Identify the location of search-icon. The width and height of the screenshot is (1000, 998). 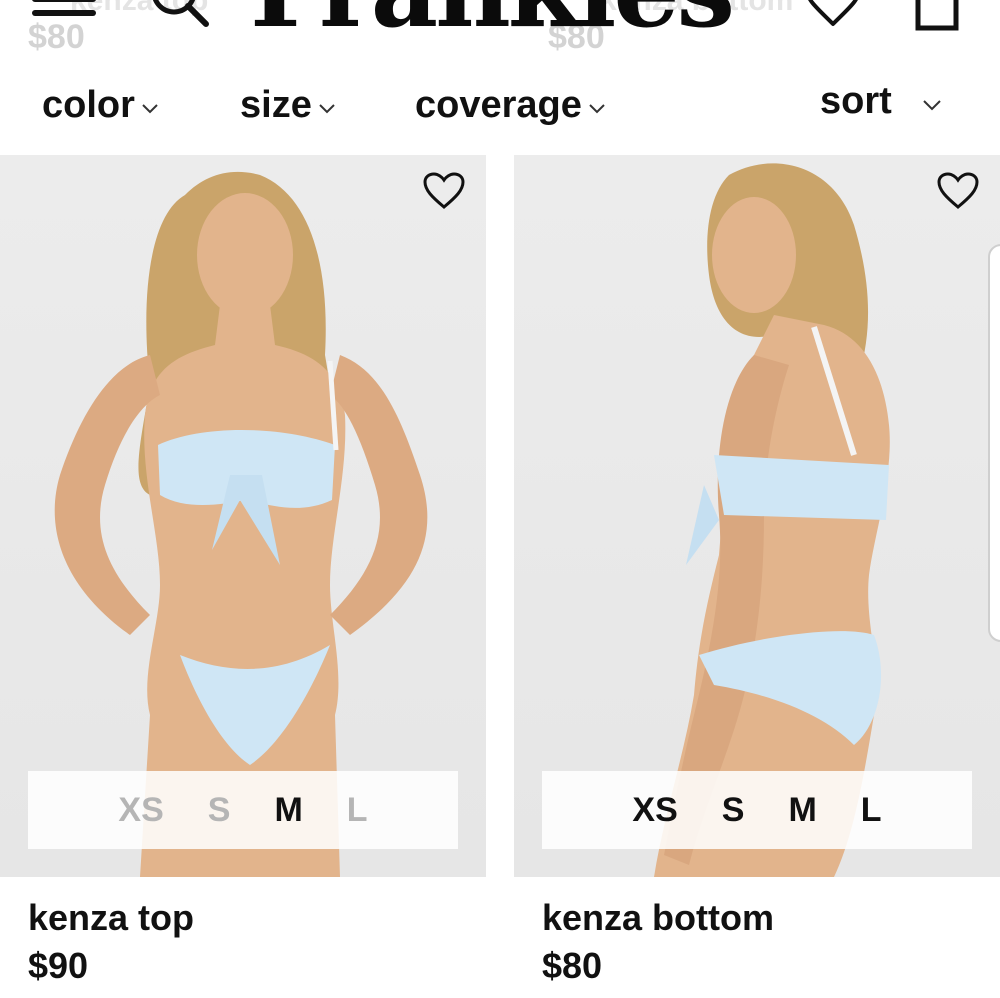
(180, 16).